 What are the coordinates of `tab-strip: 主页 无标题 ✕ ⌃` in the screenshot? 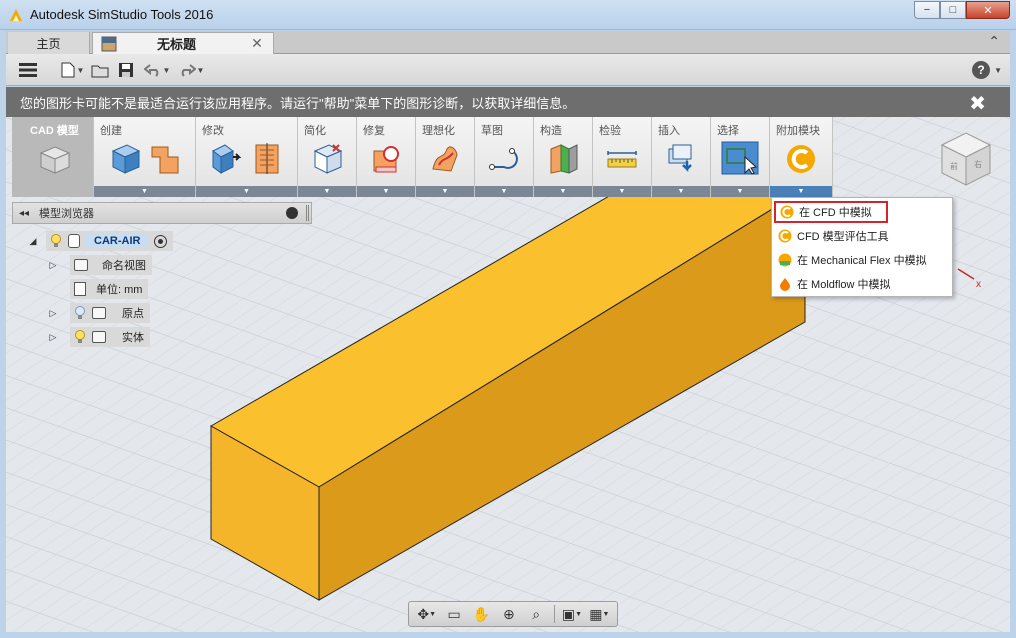 It's located at (508, 42).